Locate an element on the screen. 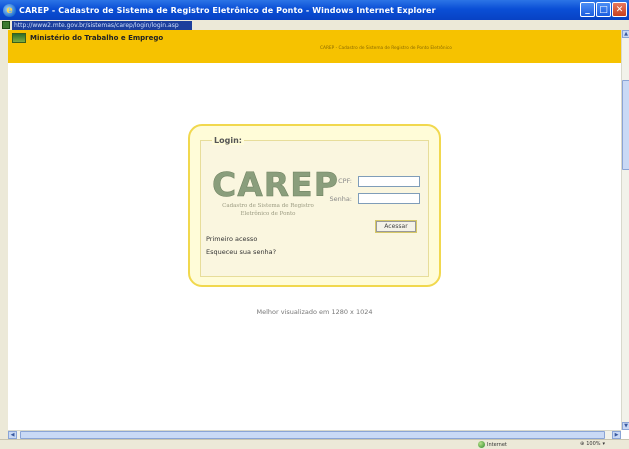 This screenshot has height=449, width=629. security-zone: Internet is located at coordinates (492, 444).